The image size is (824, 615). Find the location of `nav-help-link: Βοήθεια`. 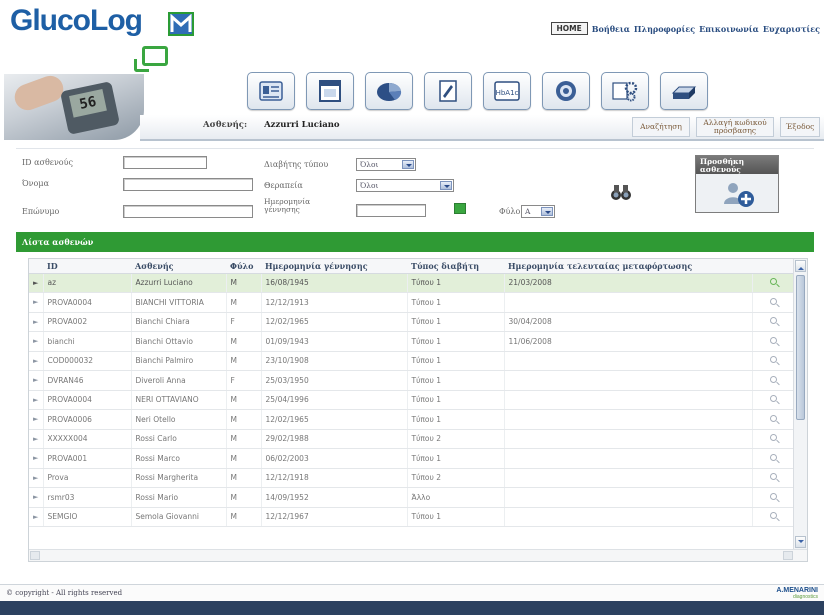

nav-help-link: Βοήθεια is located at coordinates (611, 29).